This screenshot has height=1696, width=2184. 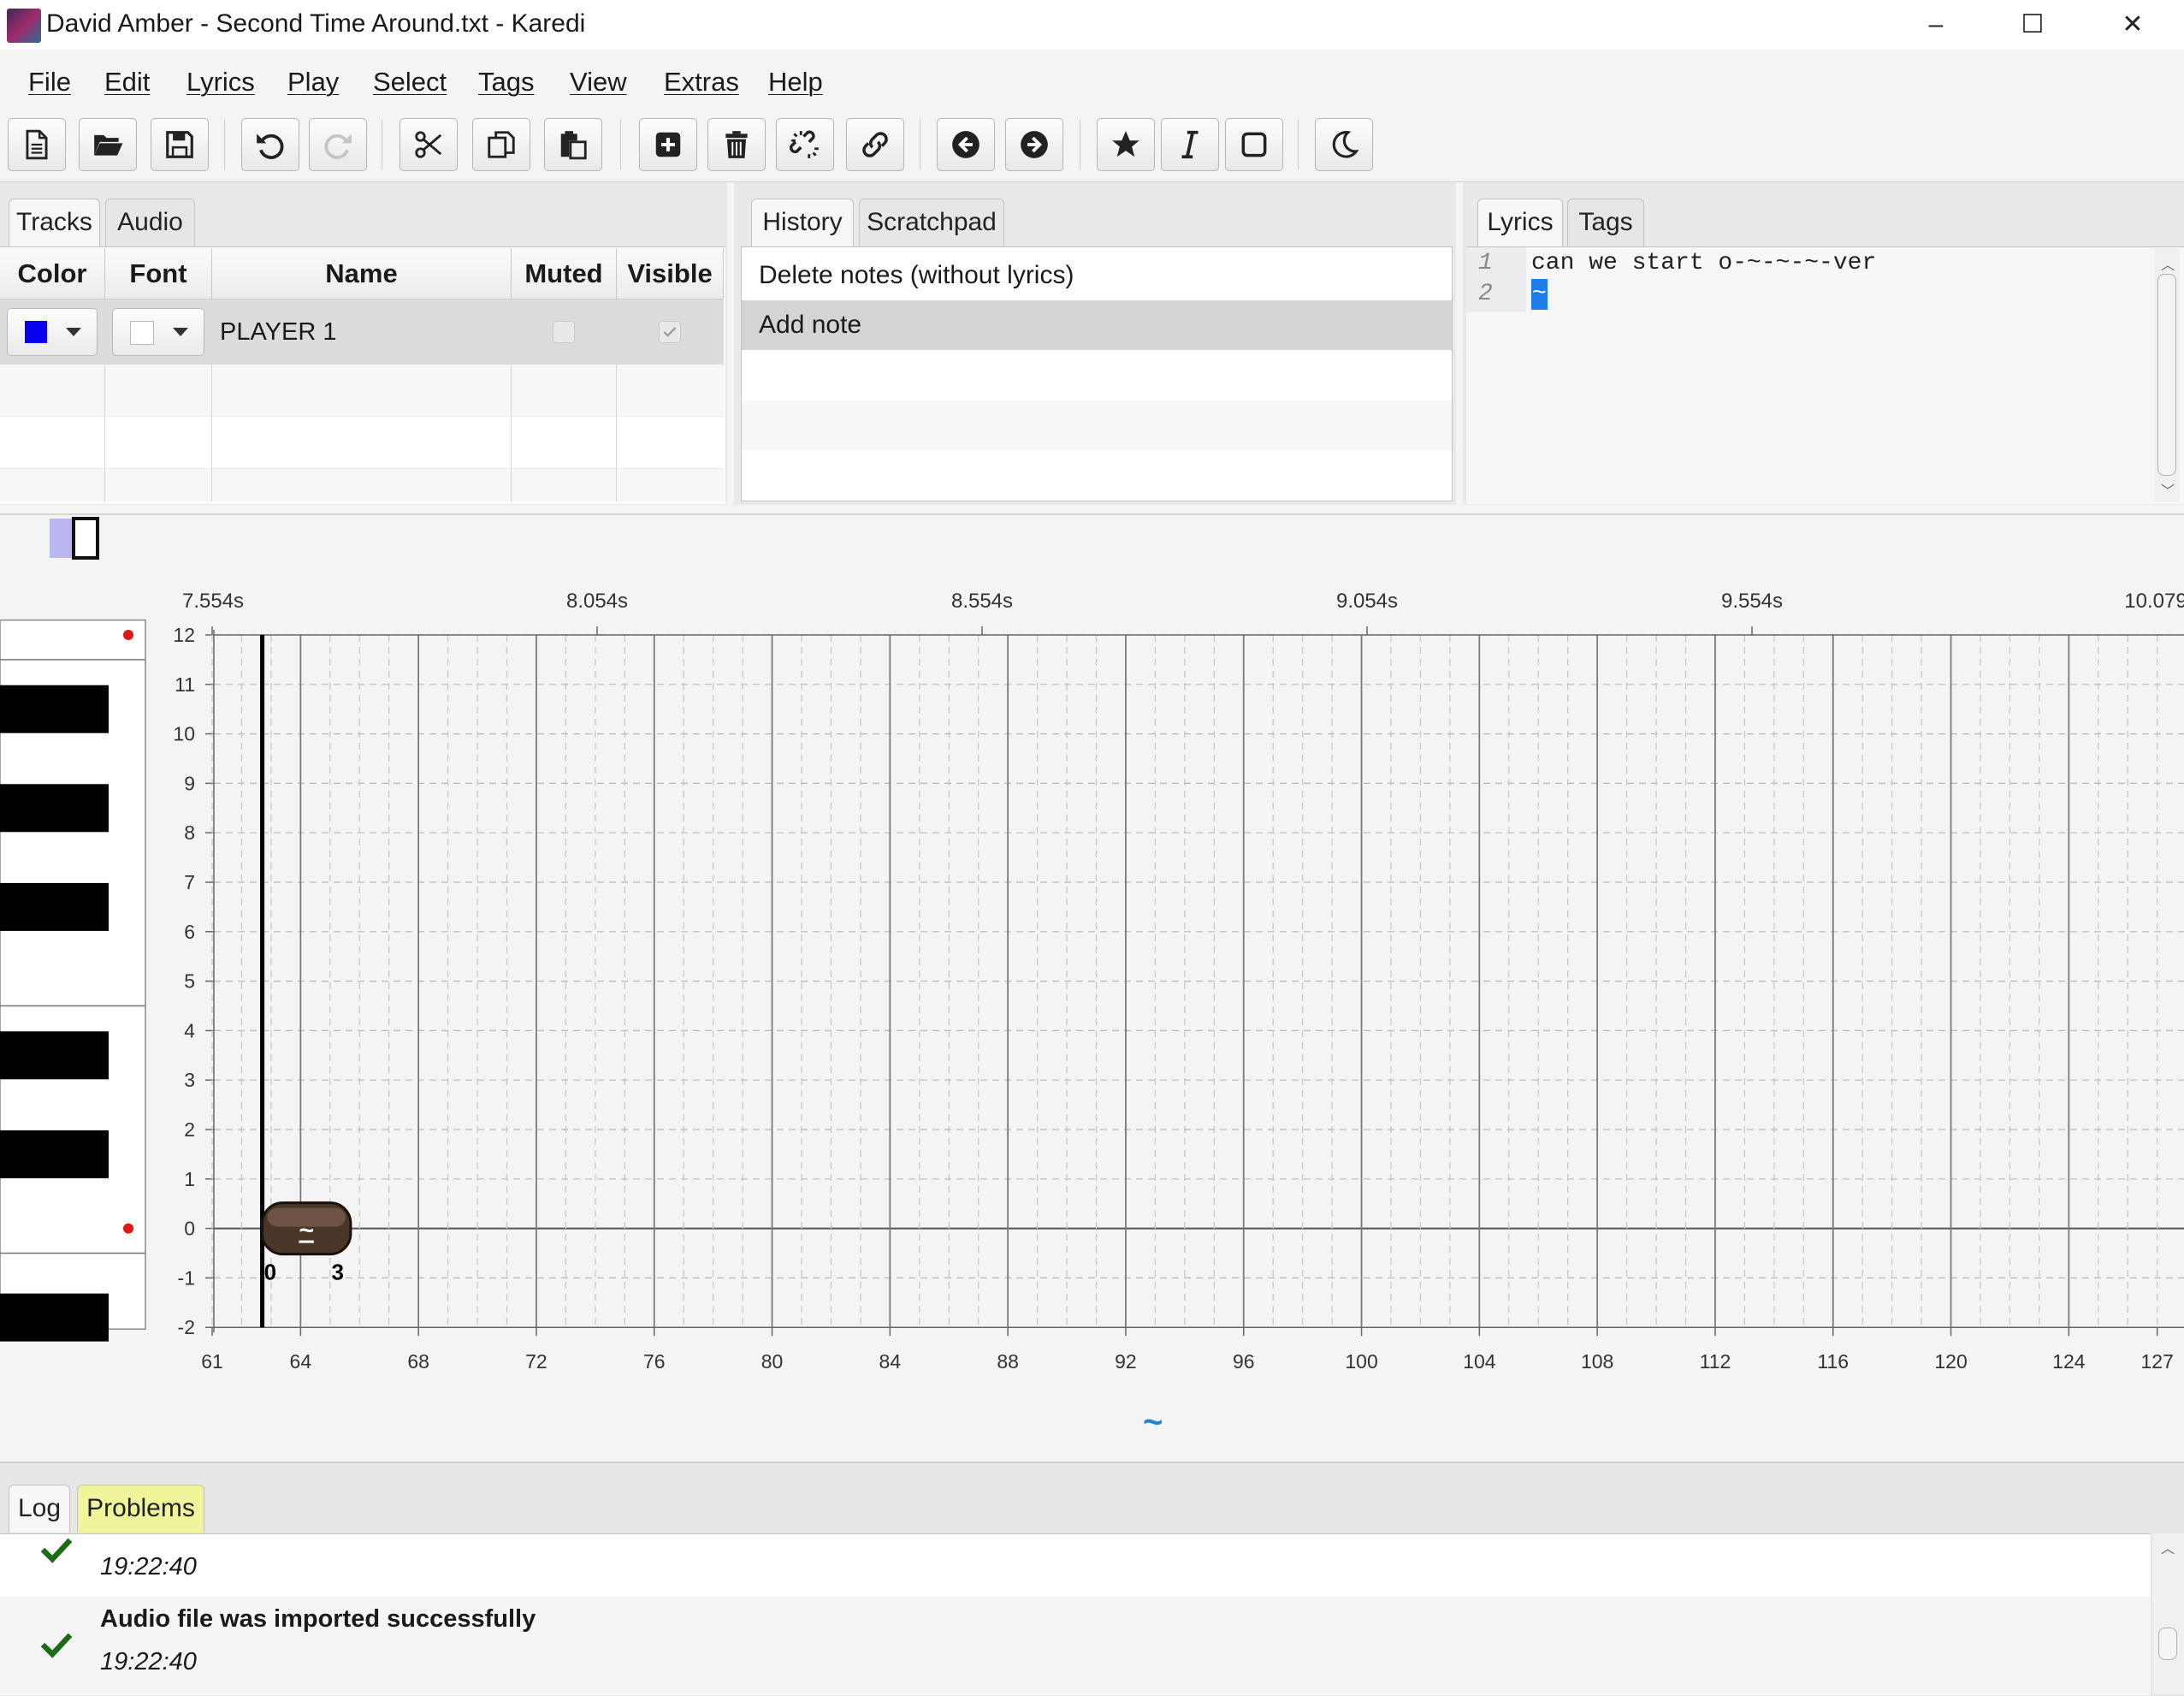 I want to click on history-item-selected: Add note, so click(x=1097, y=325).